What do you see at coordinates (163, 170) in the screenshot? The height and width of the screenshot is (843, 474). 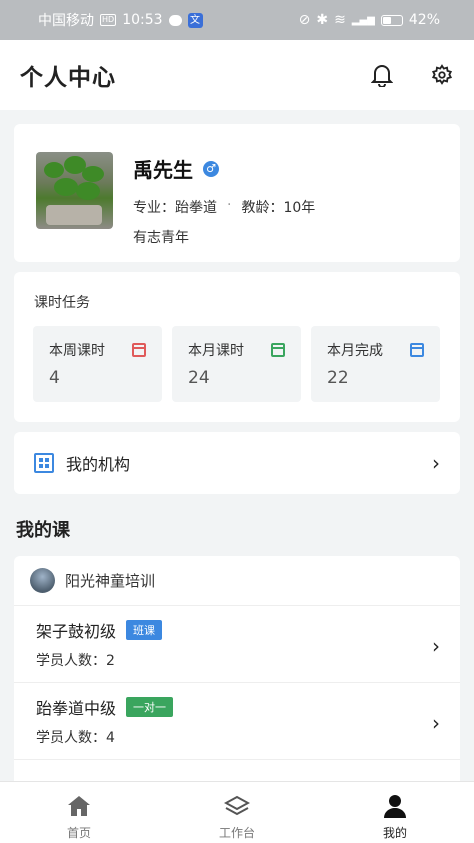 I see `profile-name: 禹先生` at bounding box center [163, 170].